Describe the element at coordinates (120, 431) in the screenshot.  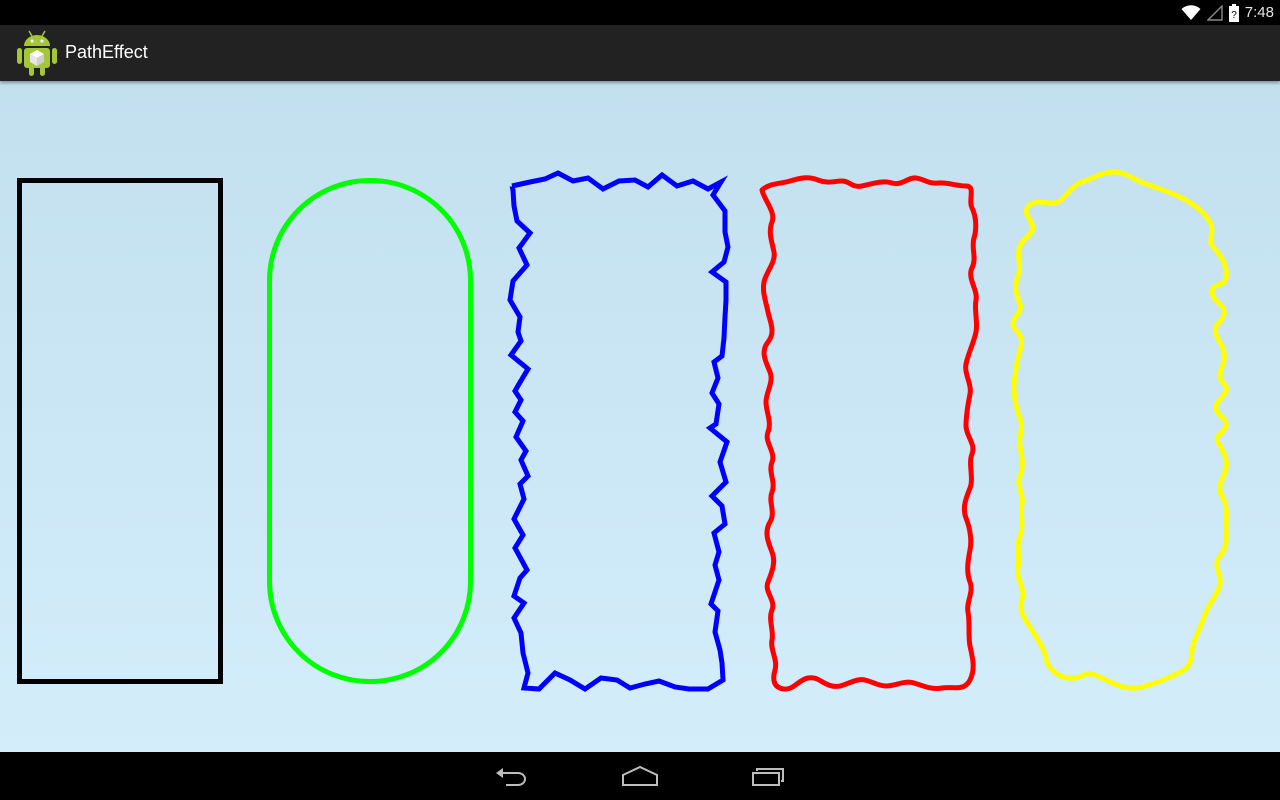
I see `plain-rectangle-path` at that location.